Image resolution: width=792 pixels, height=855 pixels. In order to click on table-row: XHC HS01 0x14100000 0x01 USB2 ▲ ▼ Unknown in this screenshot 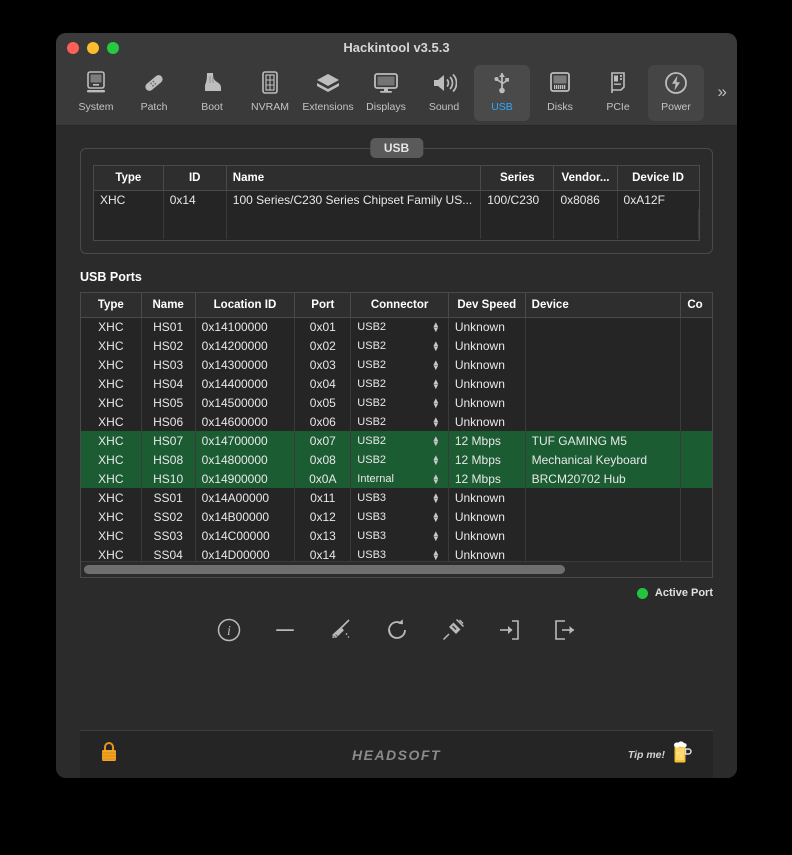, I will do `click(396, 326)`.